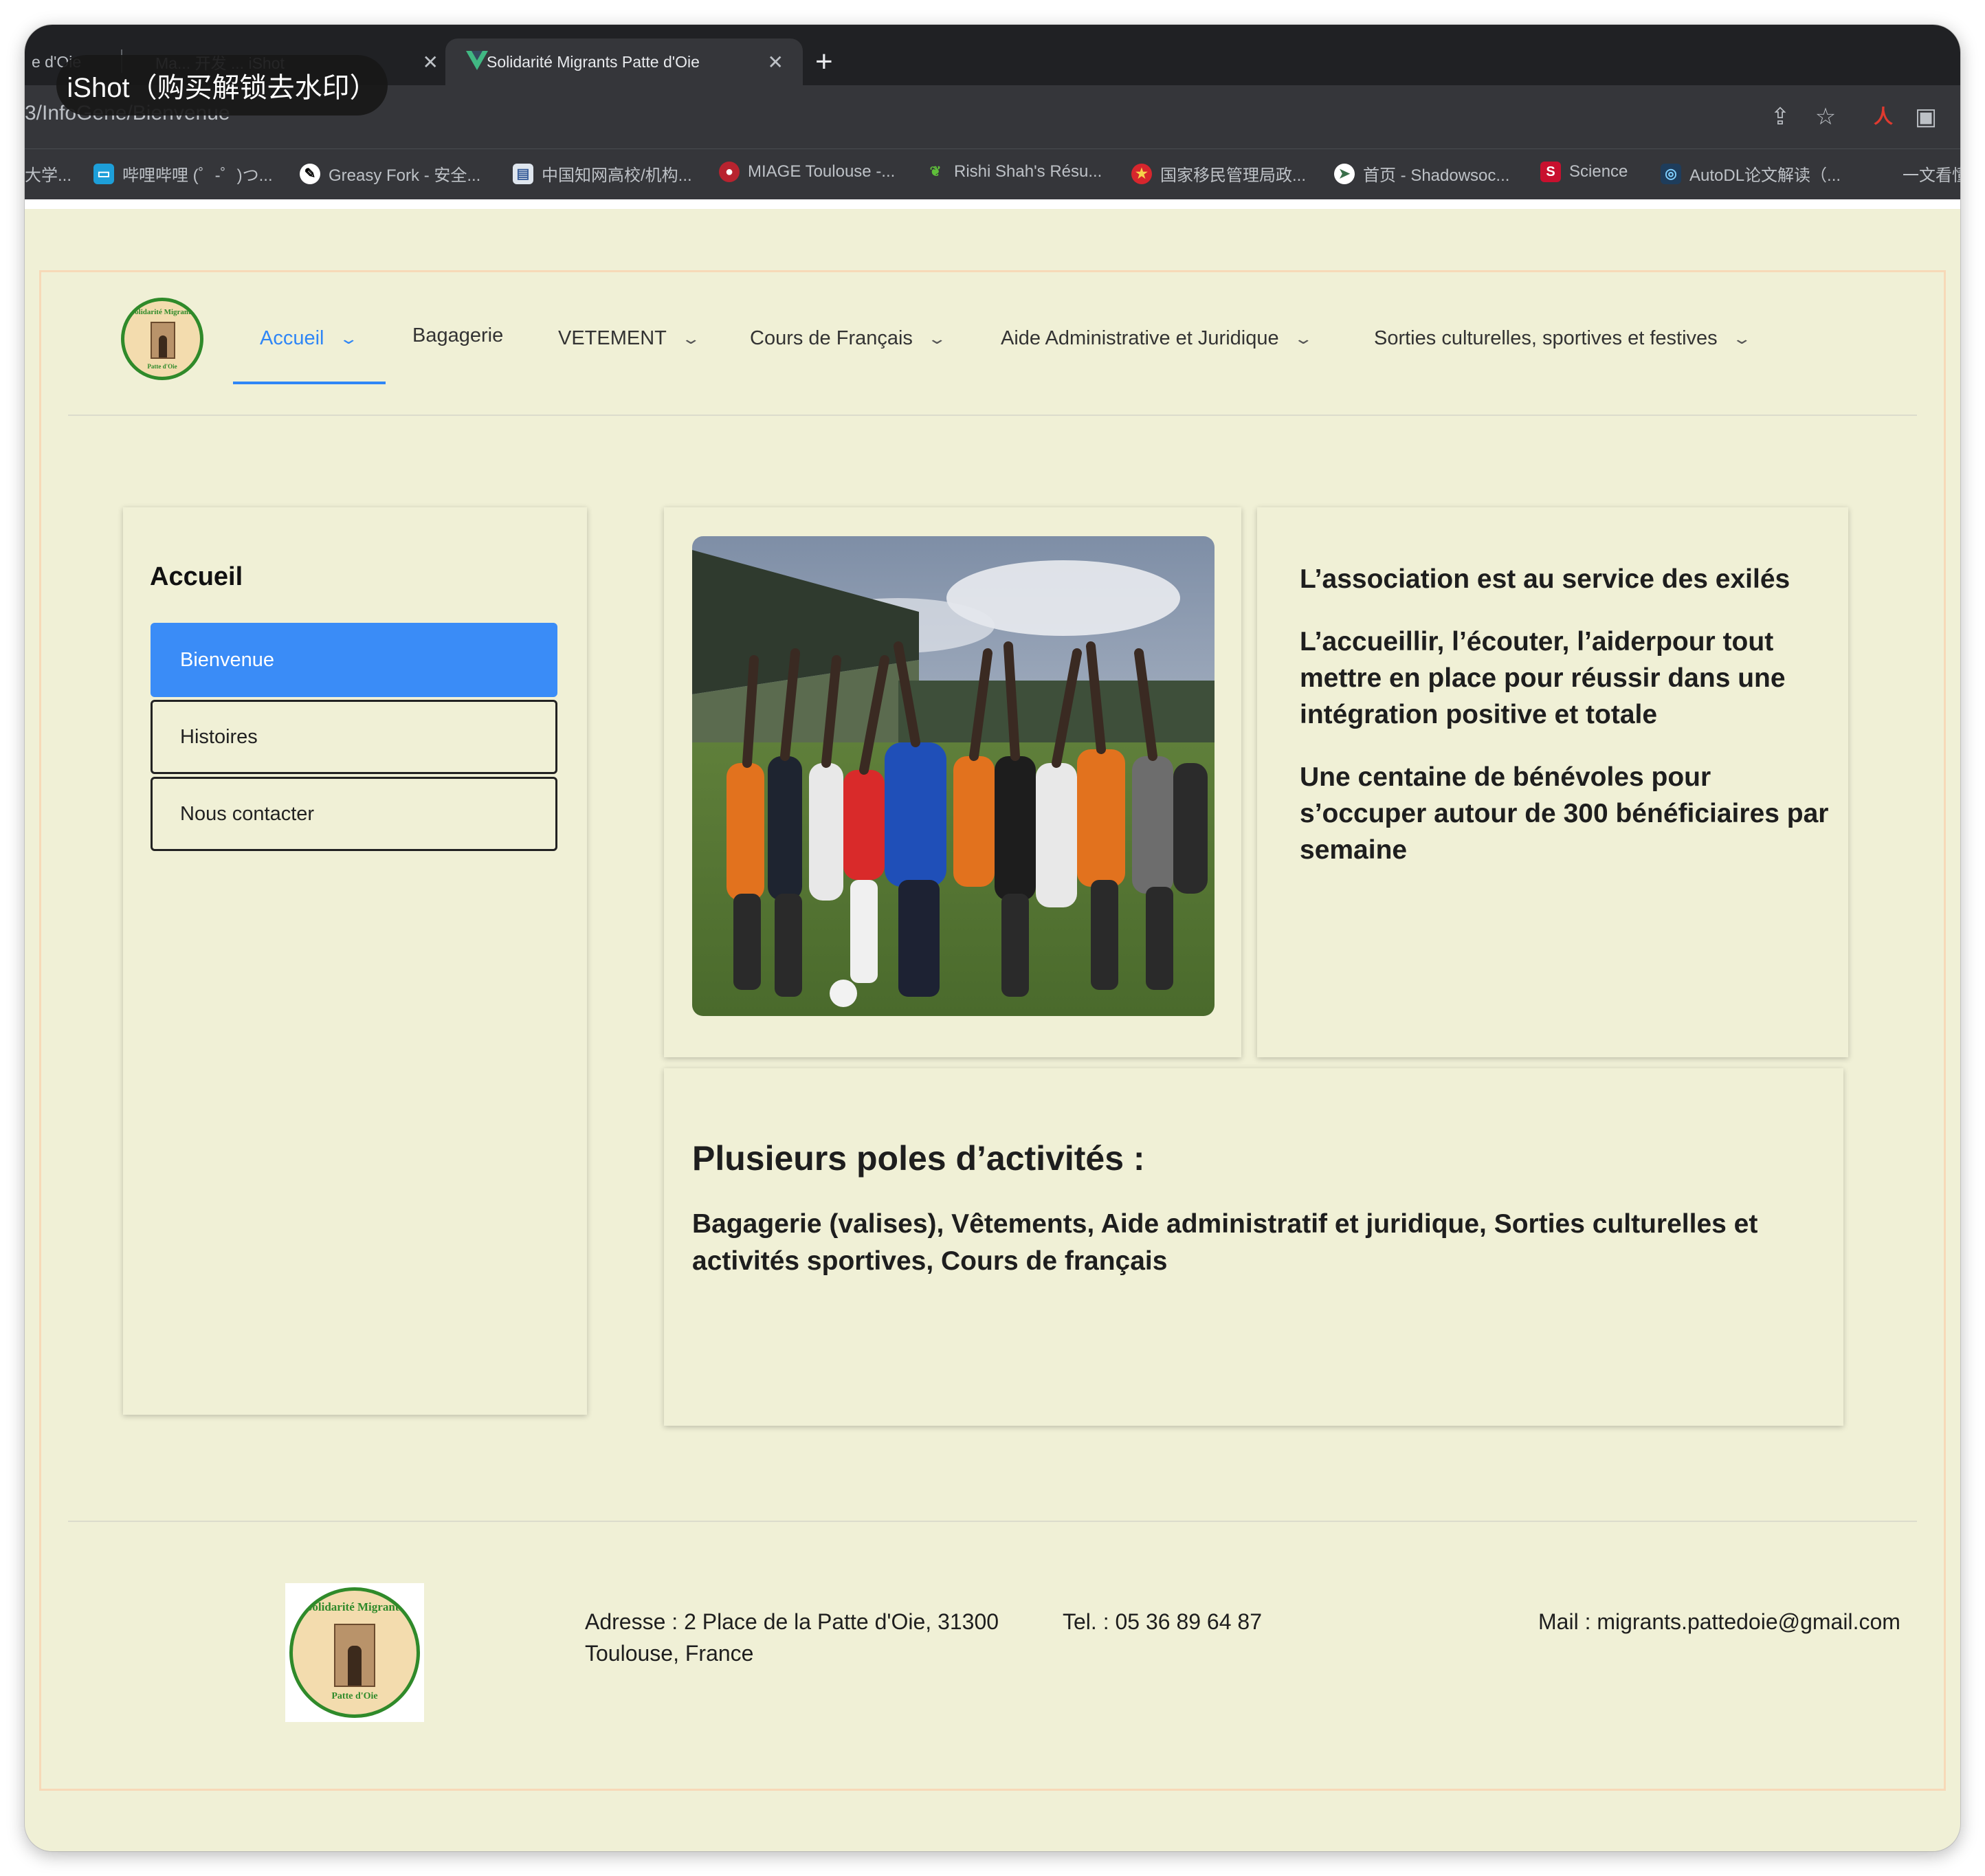  Describe the element at coordinates (1719, 1621) in the screenshot. I see `footer-mail: Mail : migrants.pattedoie@gmail.com` at that location.